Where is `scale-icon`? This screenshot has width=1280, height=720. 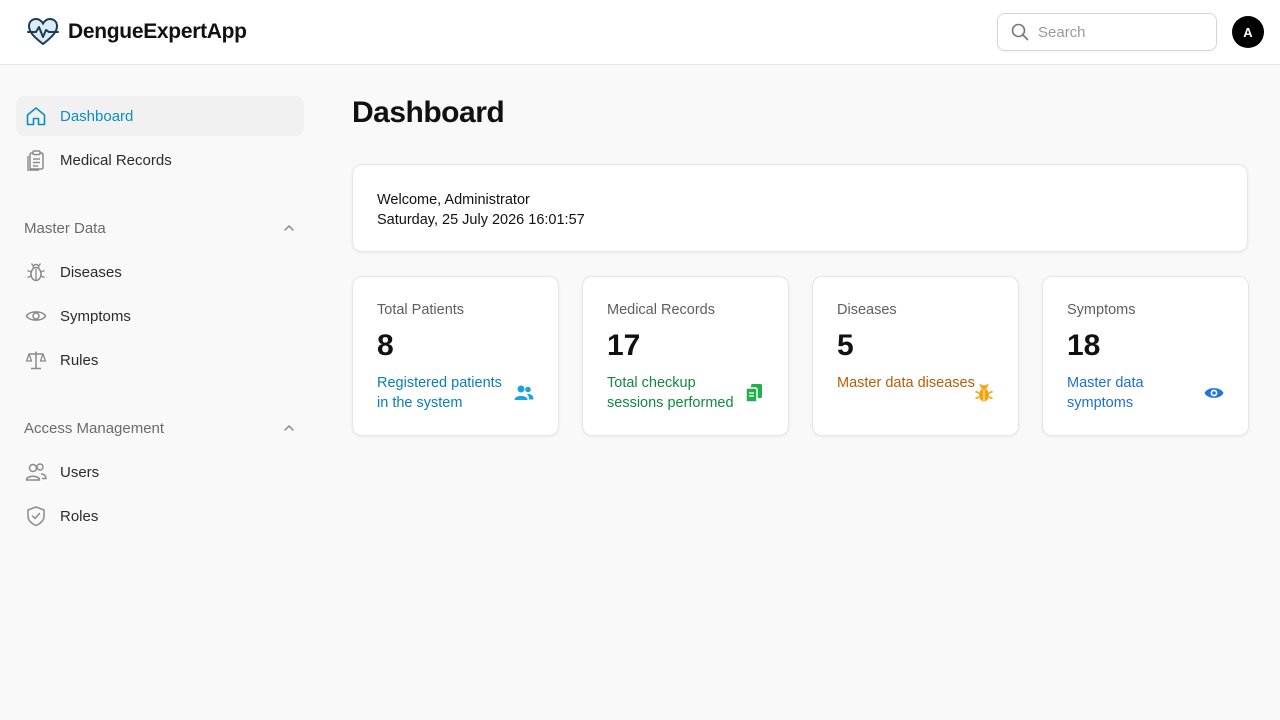
scale-icon is located at coordinates (36, 360).